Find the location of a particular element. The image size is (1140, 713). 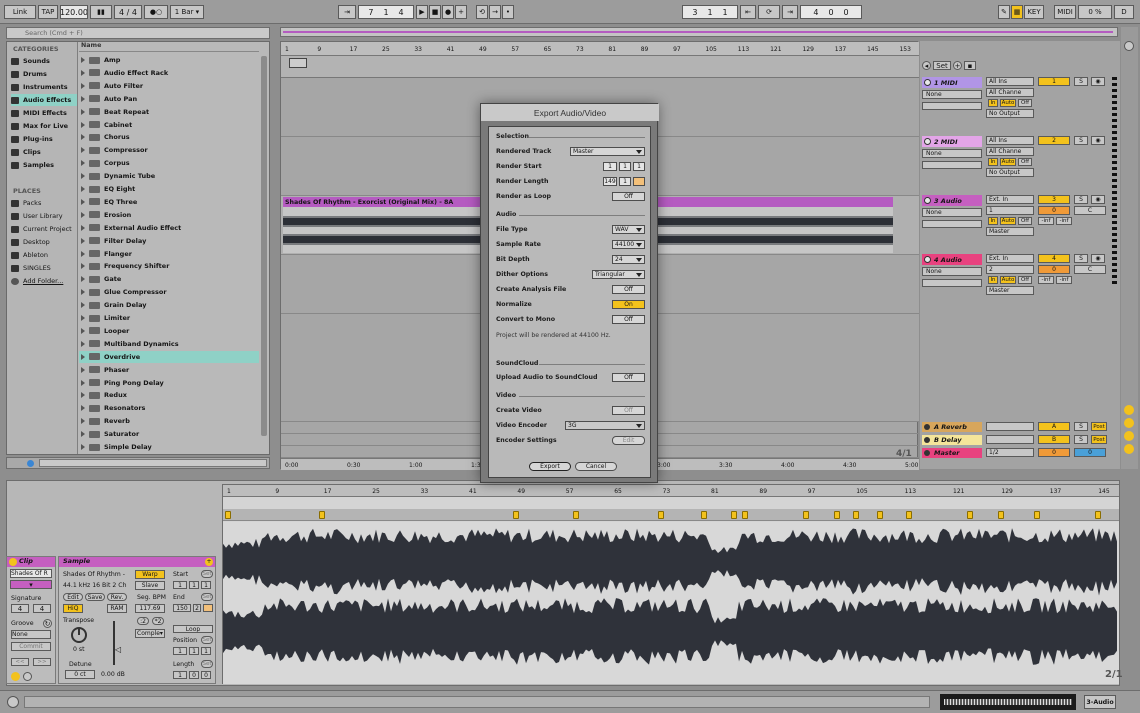

loop-switch-icon: ⟳ is located at coordinates (769, 12).